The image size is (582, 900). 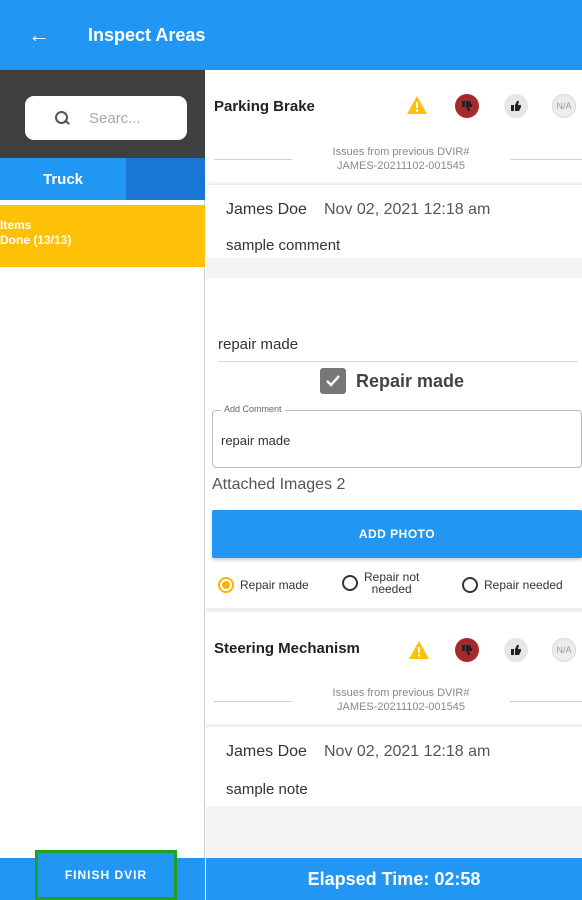 I want to click on radio-label: Repair not needed, so click(x=392, y=583).